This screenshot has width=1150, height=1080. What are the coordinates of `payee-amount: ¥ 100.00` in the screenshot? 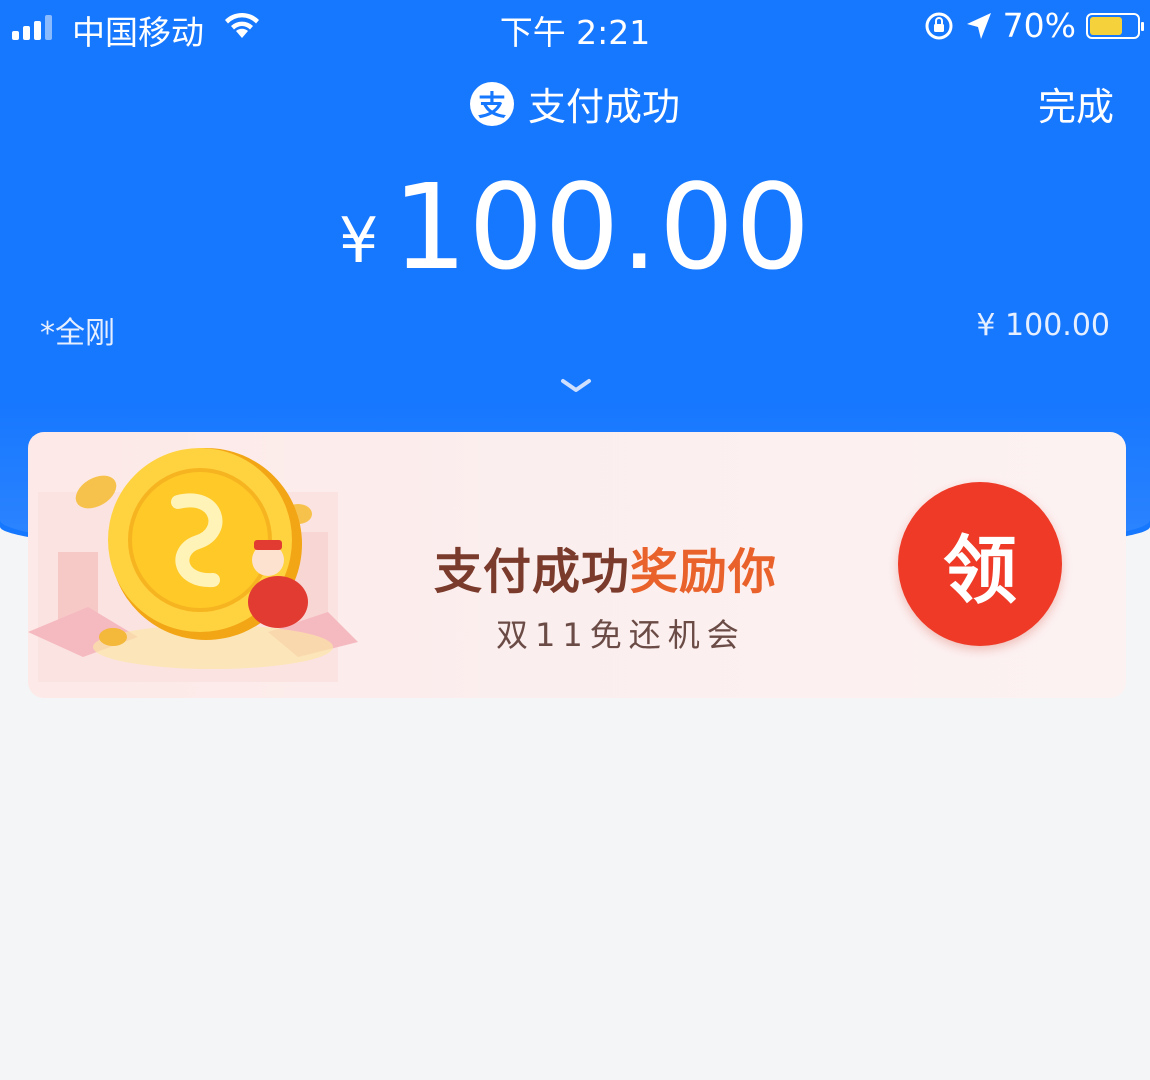 It's located at (1043, 325).